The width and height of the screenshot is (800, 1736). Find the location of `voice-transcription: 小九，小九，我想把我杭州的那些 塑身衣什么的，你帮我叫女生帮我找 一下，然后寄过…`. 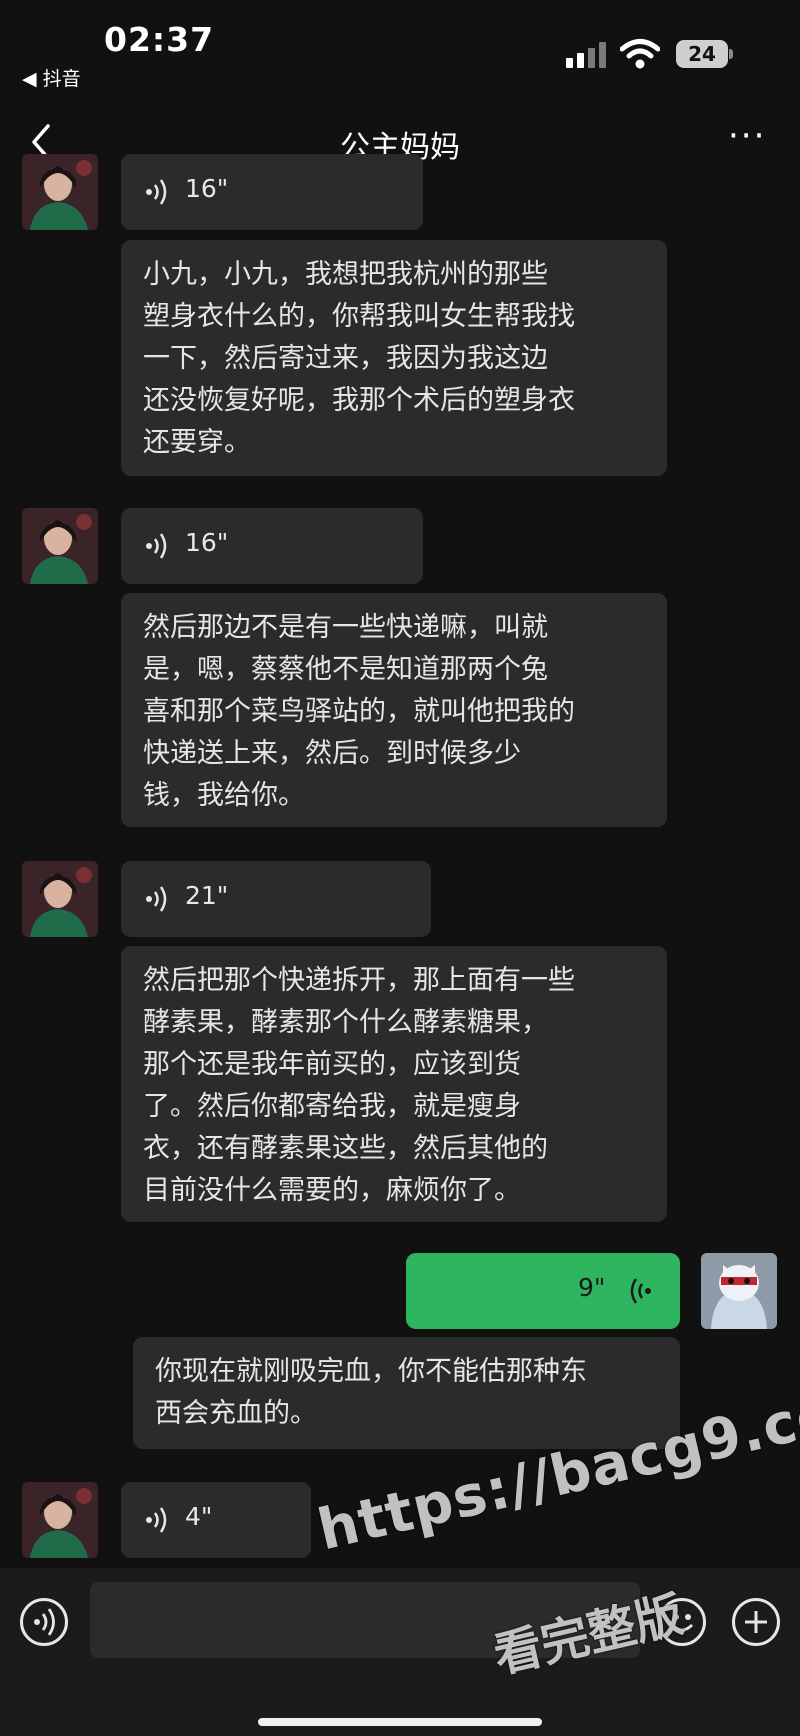

voice-transcription: 小九，小九，我想把我杭州的那些 塑身衣什么的，你帮我叫女生帮我找 一下，然后寄过… is located at coordinates (394, 358).